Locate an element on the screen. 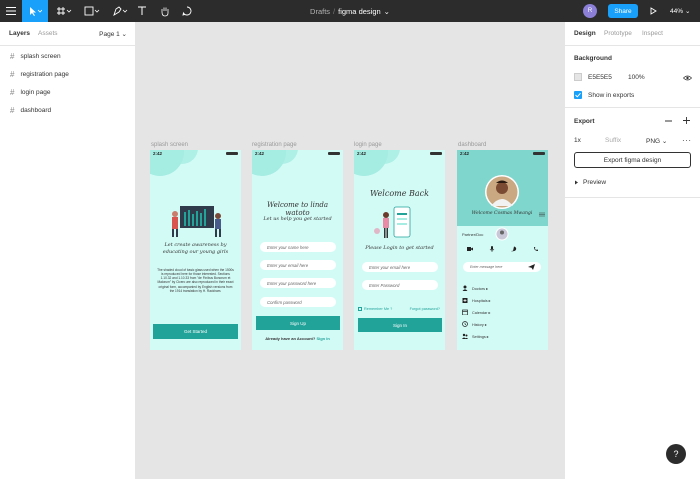  present-button is located at coordinates (653, 11).